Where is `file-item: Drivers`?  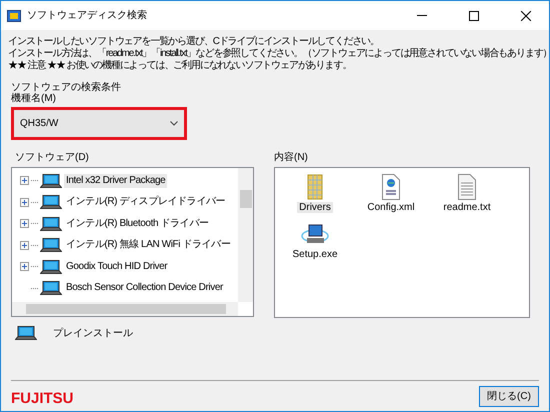 file-item: Drivers is located at coordinates (315, 207).